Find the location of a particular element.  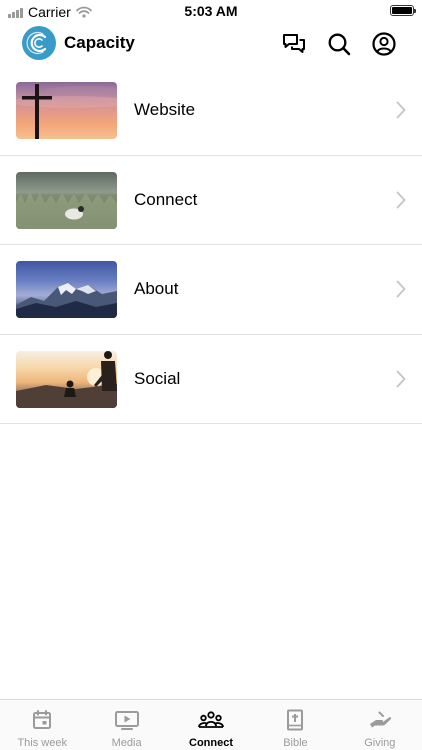

people-icon is located at coordinates (211, 719).